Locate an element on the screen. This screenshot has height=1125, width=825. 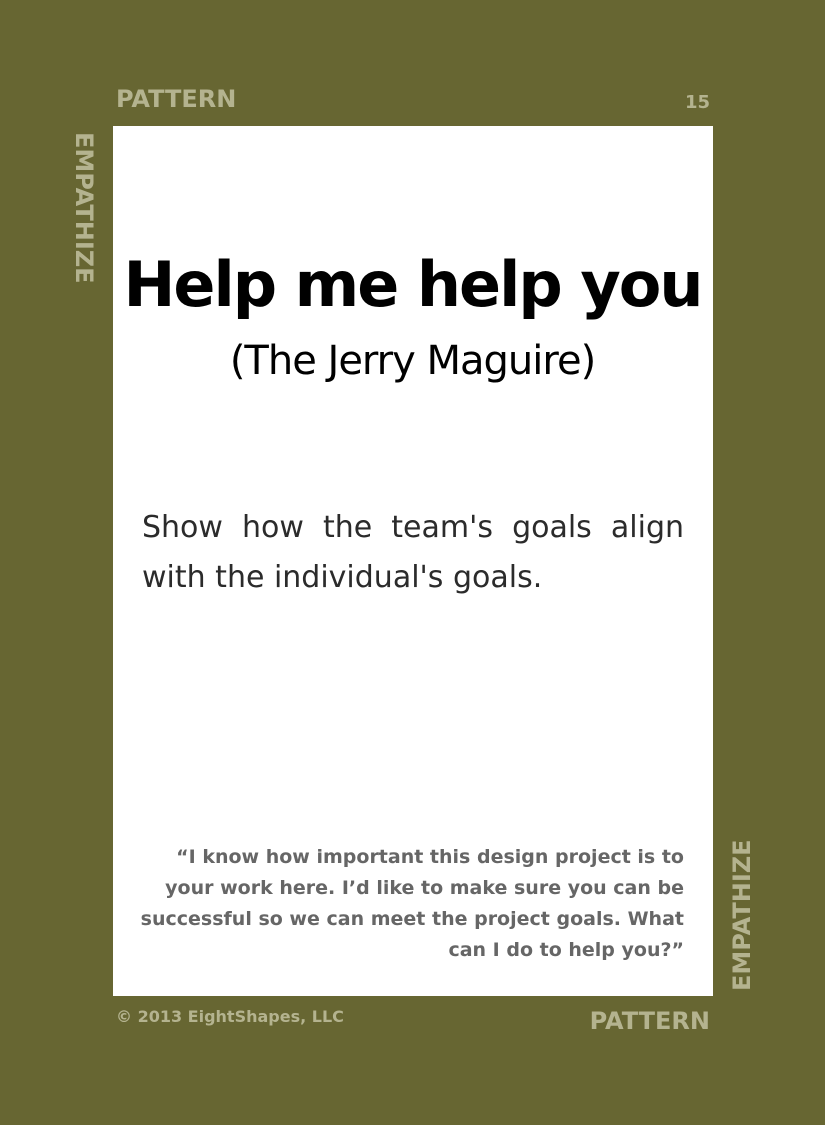
copyright: © 2013 EightShapes, LLC is located at coordinates (230, 1016).